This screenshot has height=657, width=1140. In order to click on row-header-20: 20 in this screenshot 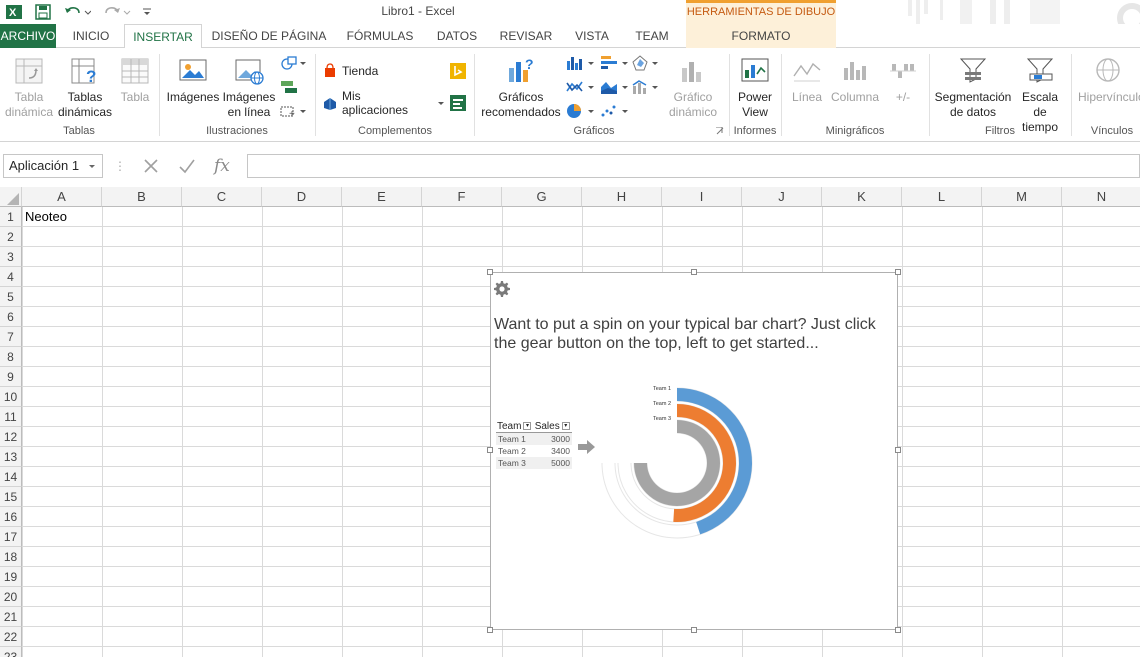, I will do `click(11, 597)`.